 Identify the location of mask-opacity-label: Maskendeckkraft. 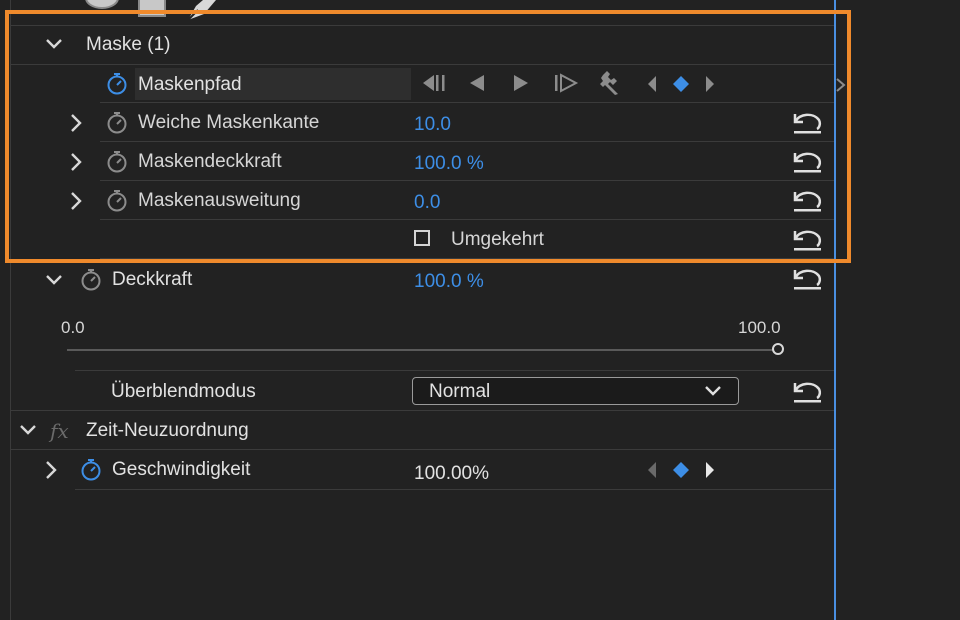
(210, 161).